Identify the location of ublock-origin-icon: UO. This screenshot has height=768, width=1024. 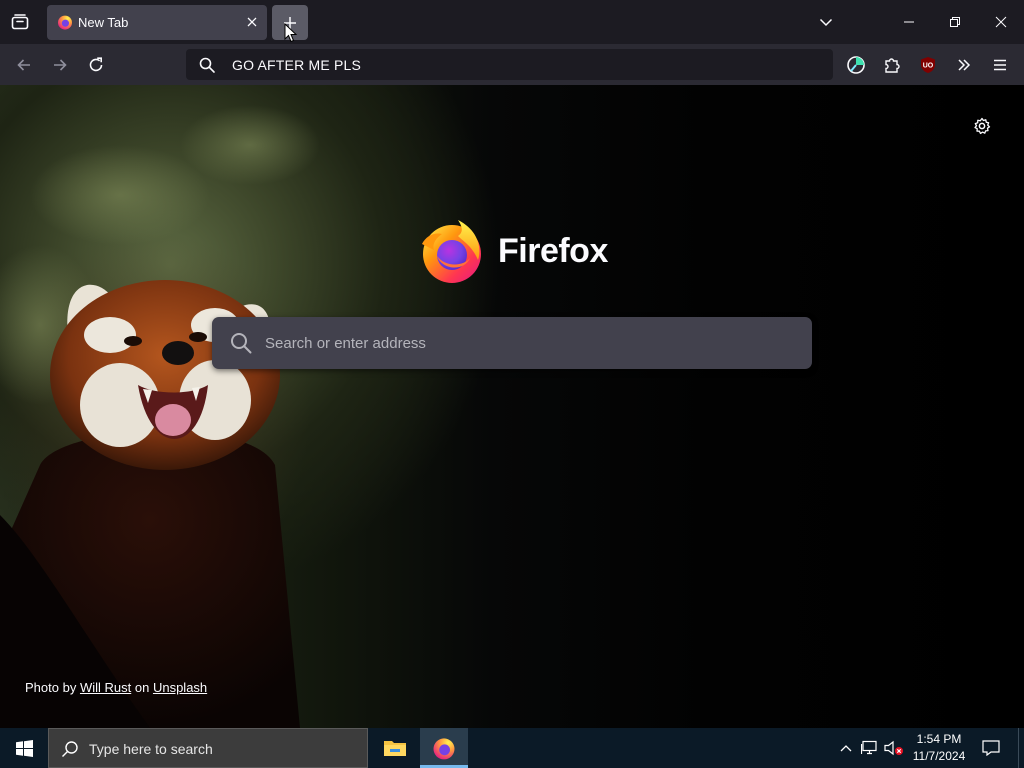
(928, 65).